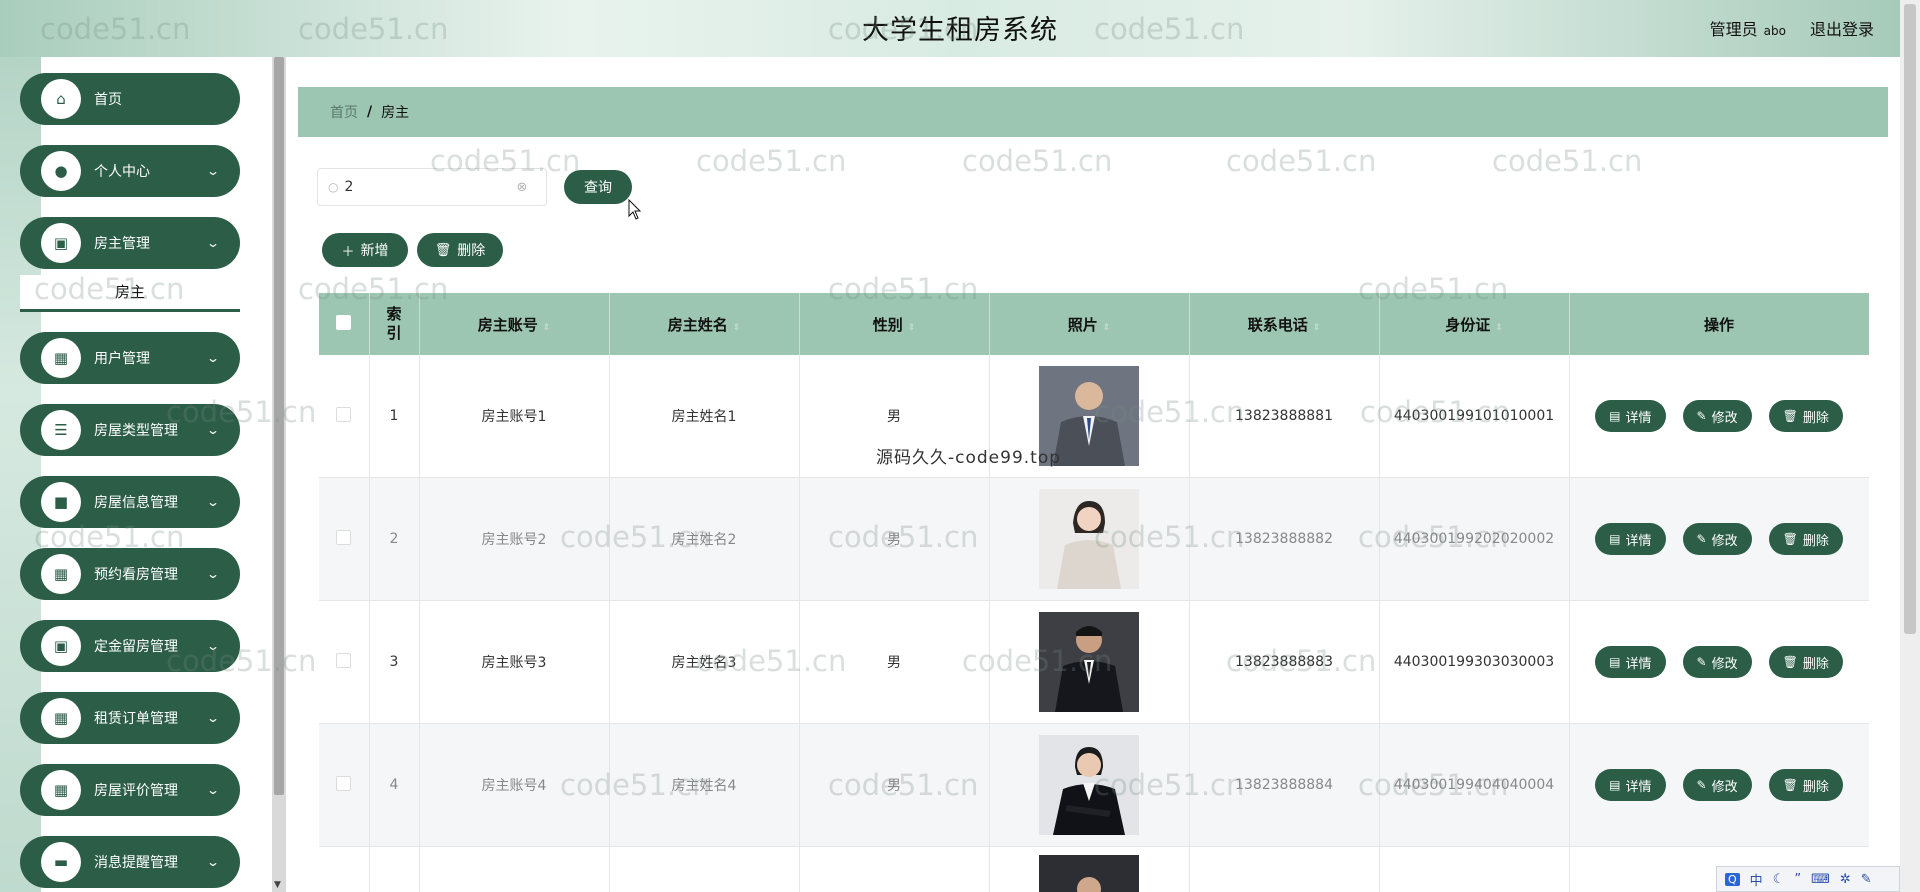  I want to click on column-header-name: 房主姓名 ⇕, so click(704, 324).